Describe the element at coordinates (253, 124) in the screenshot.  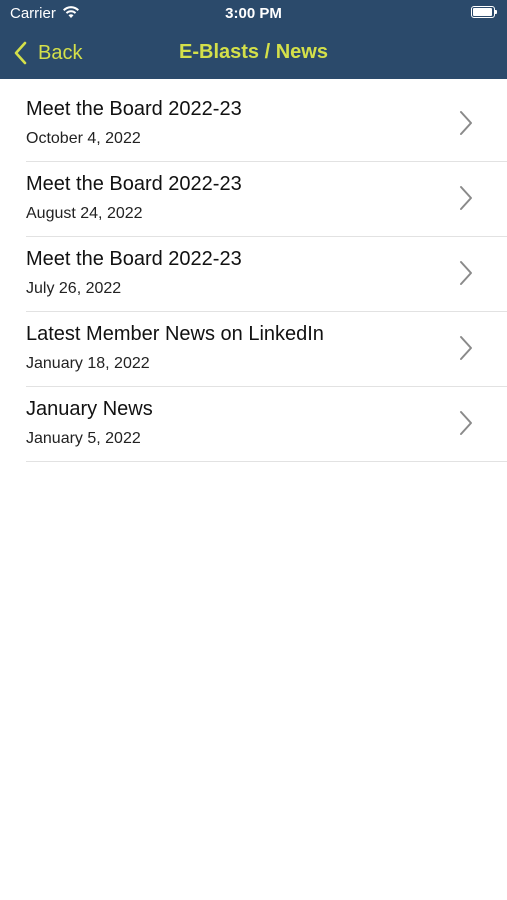
I see `list-item: Meet the Board 2022-23 October 4, 2022` at that location.